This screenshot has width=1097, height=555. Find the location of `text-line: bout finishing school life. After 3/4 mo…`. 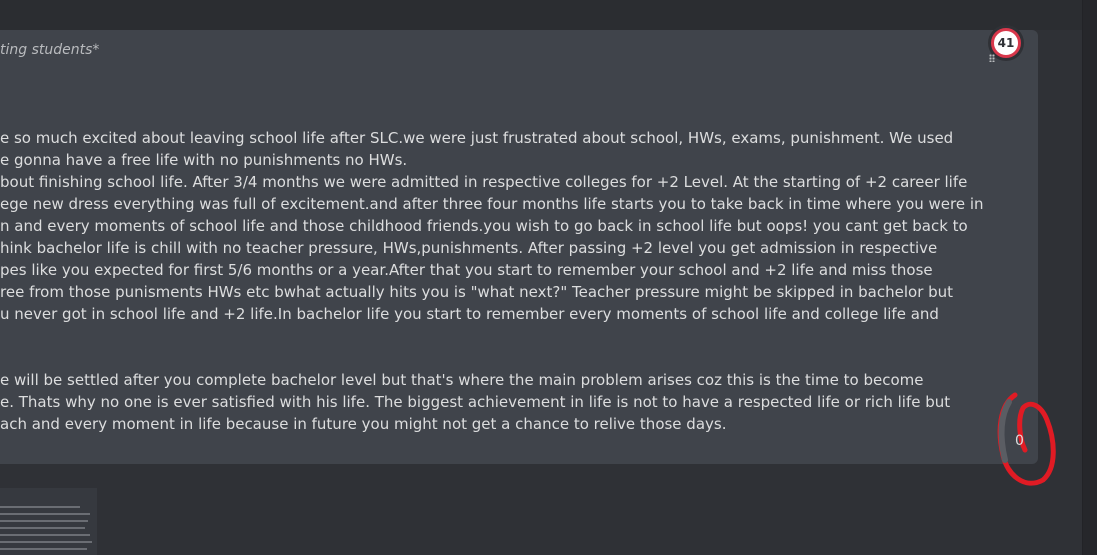

text-line: bout finishing school life. After 3/4 mo… is located at coordinates (484, 182).